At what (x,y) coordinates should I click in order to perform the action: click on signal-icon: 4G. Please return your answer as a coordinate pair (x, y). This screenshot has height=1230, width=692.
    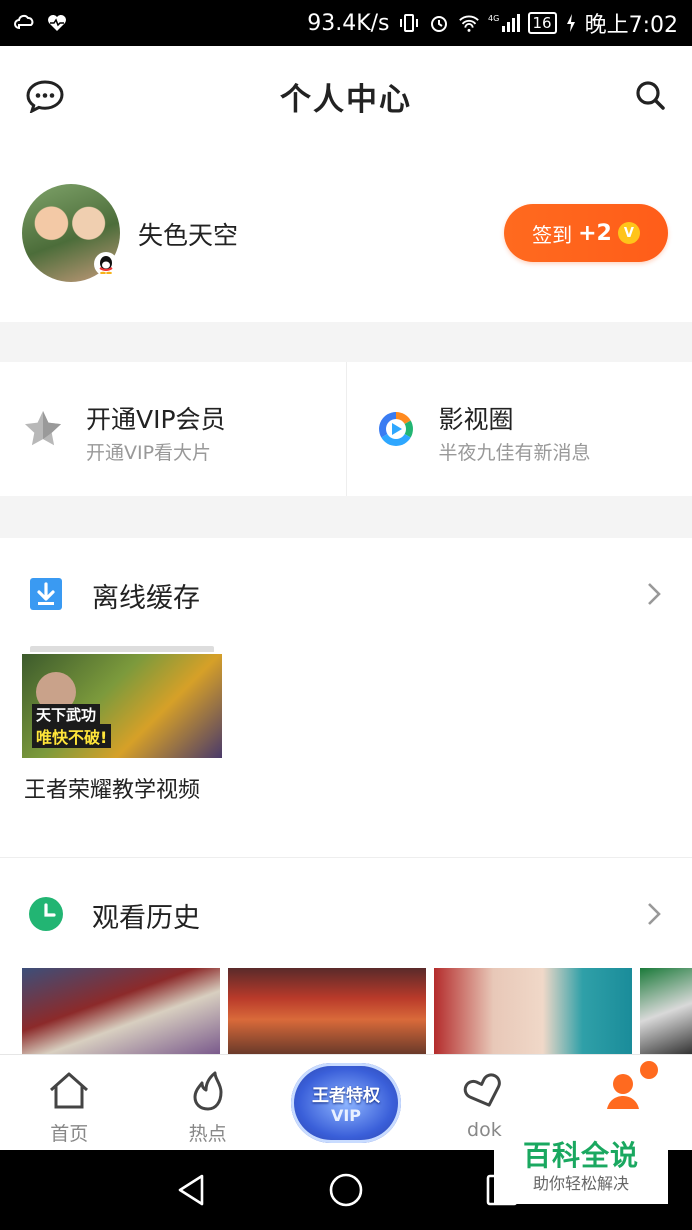
    Looking at the image, I should click on (504, 23).